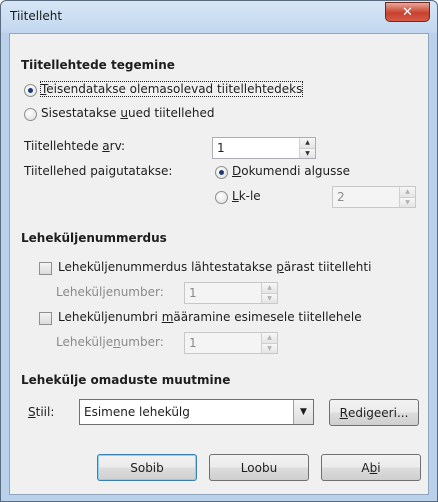  Describe the element at coordinates (259, 467) in the screenshot. I see `cancel-button: Loobu` at that location.